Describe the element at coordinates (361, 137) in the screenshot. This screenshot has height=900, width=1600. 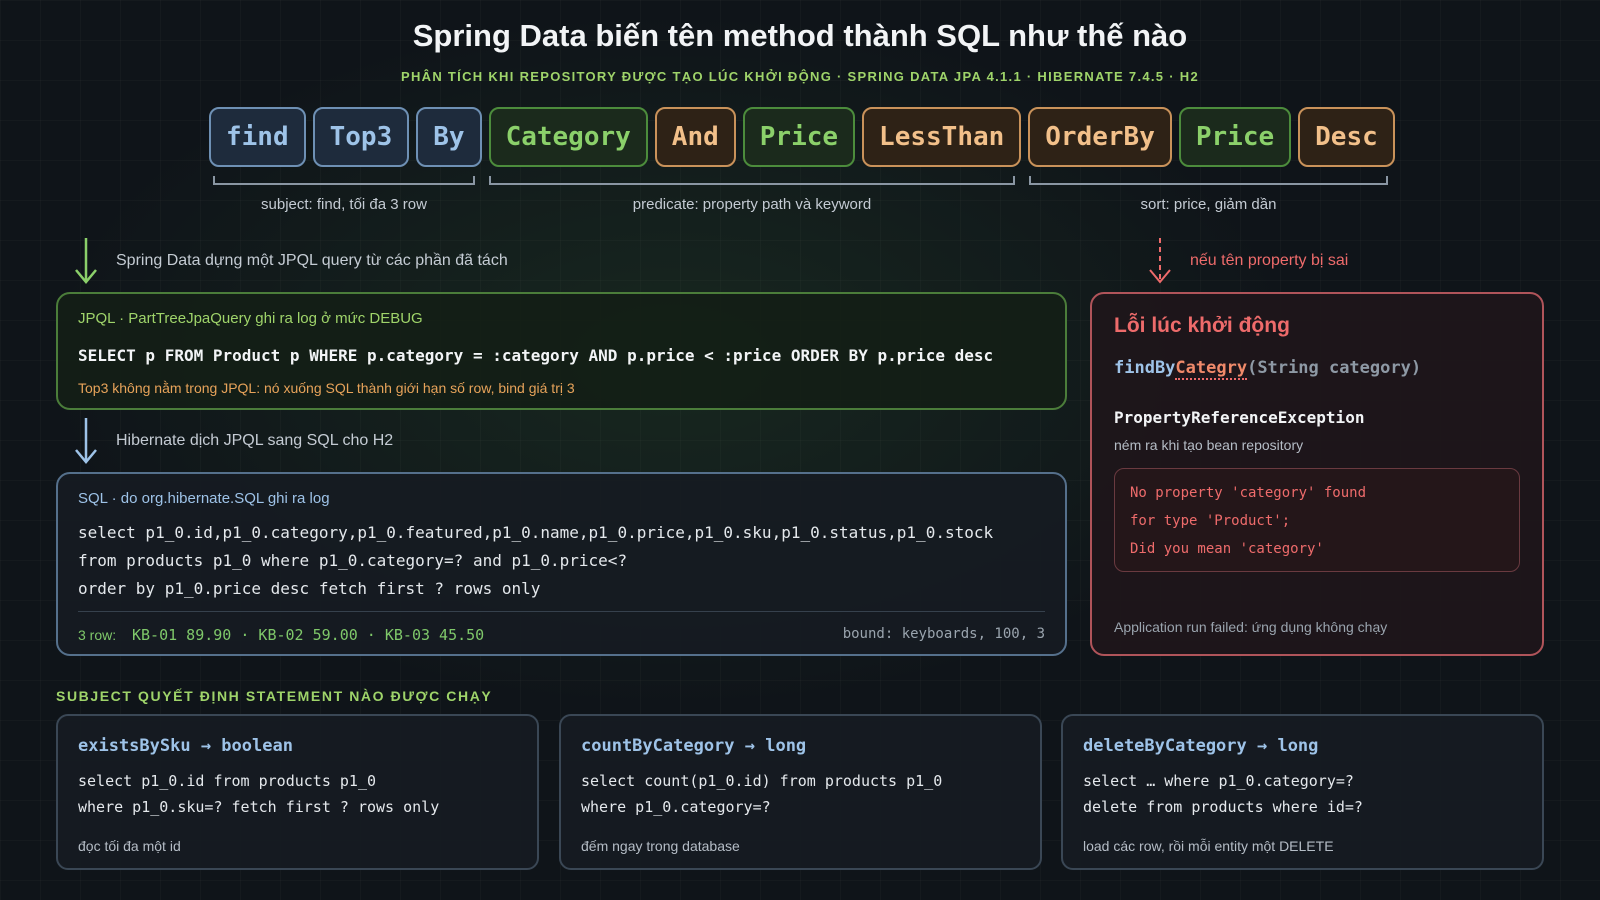
I see `token-top3: Top3` at that location.